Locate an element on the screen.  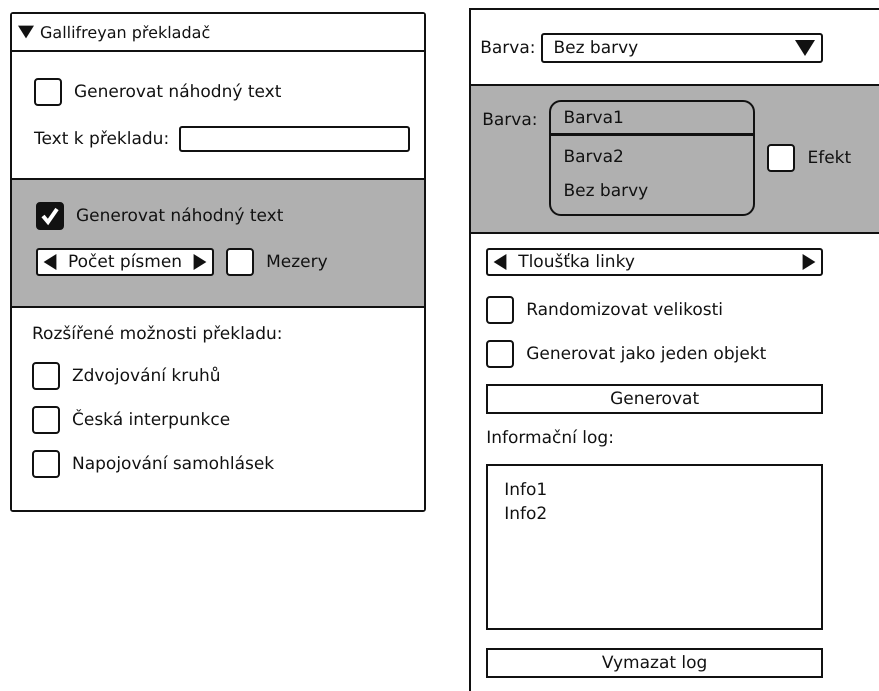
action-button: Vymazat log is located at coordinates (654, 663).